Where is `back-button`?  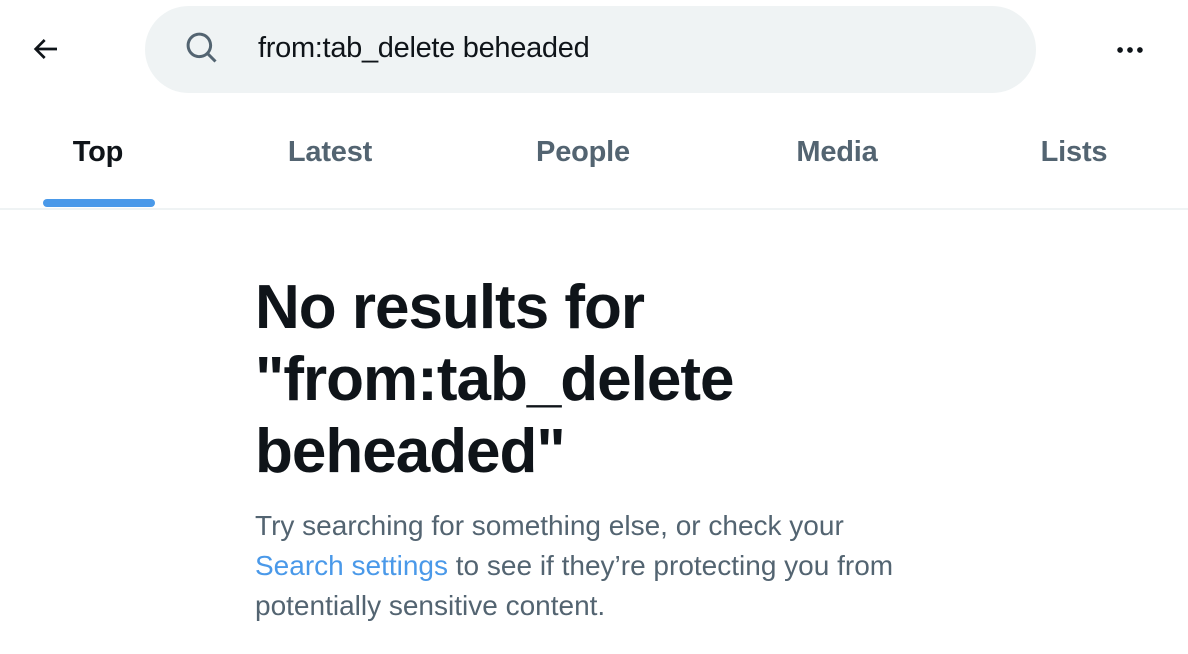
back-button is located at coordinates (45, 49).